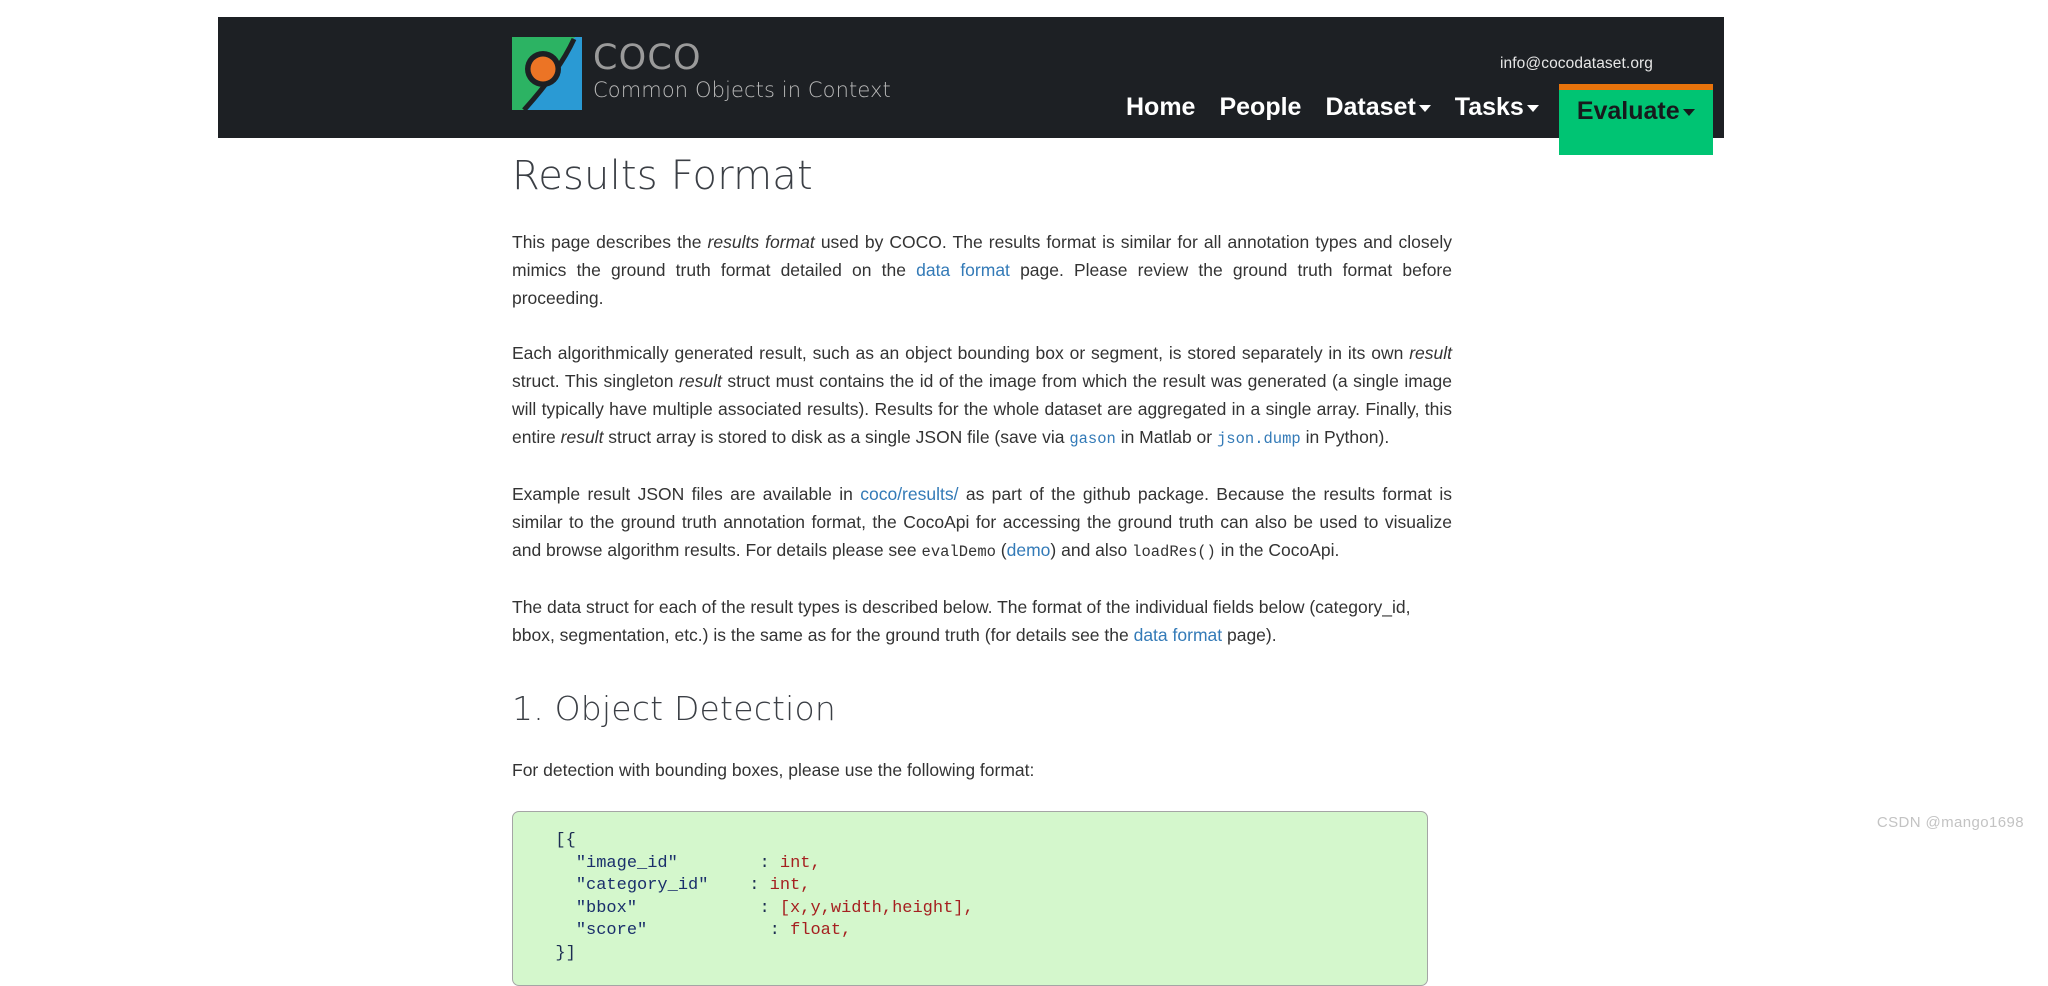 Image resolution: width=2048 pixels, height=986 pixels. What do you see at coordinates (1489, 107) in the screenshot?
I see `nav-item-label: Tasks` at bounding box center [1489, 107].